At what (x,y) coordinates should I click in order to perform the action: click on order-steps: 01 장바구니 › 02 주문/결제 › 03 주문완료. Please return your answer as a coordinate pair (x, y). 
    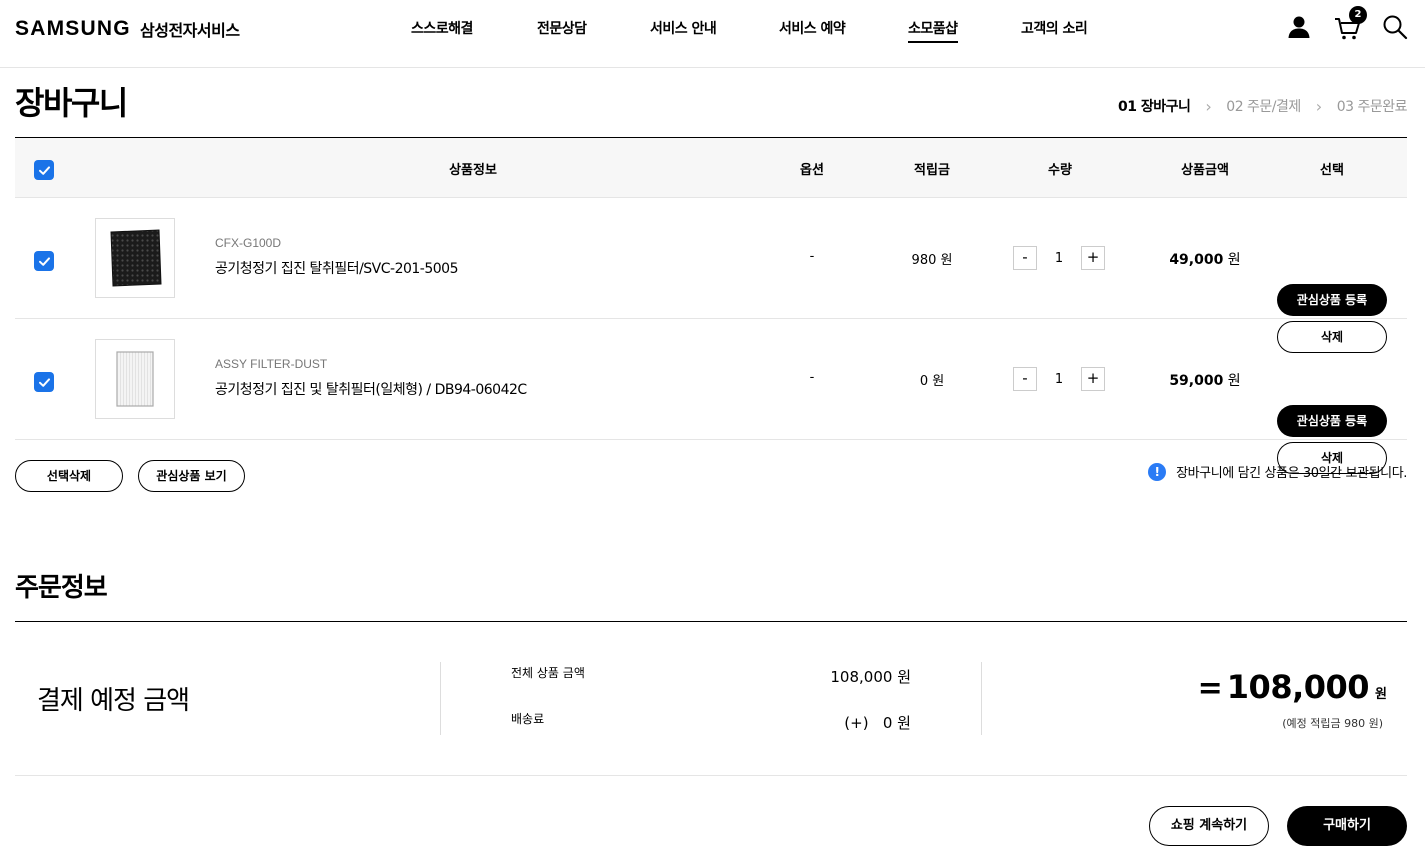
    Looking at the image, I should click on (1262, 106).